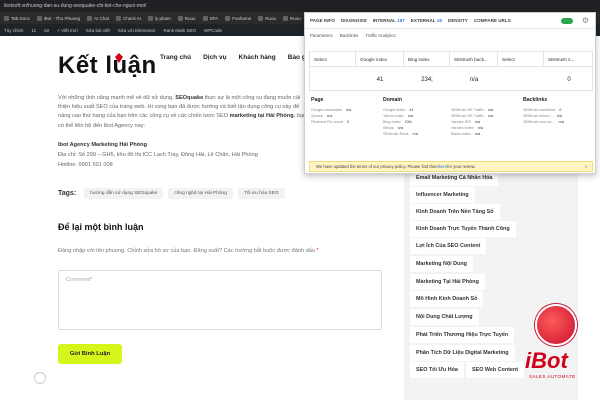 This screenshot has height=400, width=600. I want to click on sidebar-tag: Kinh Doanh Trên Nền Tảng Số, so click(455, 212).